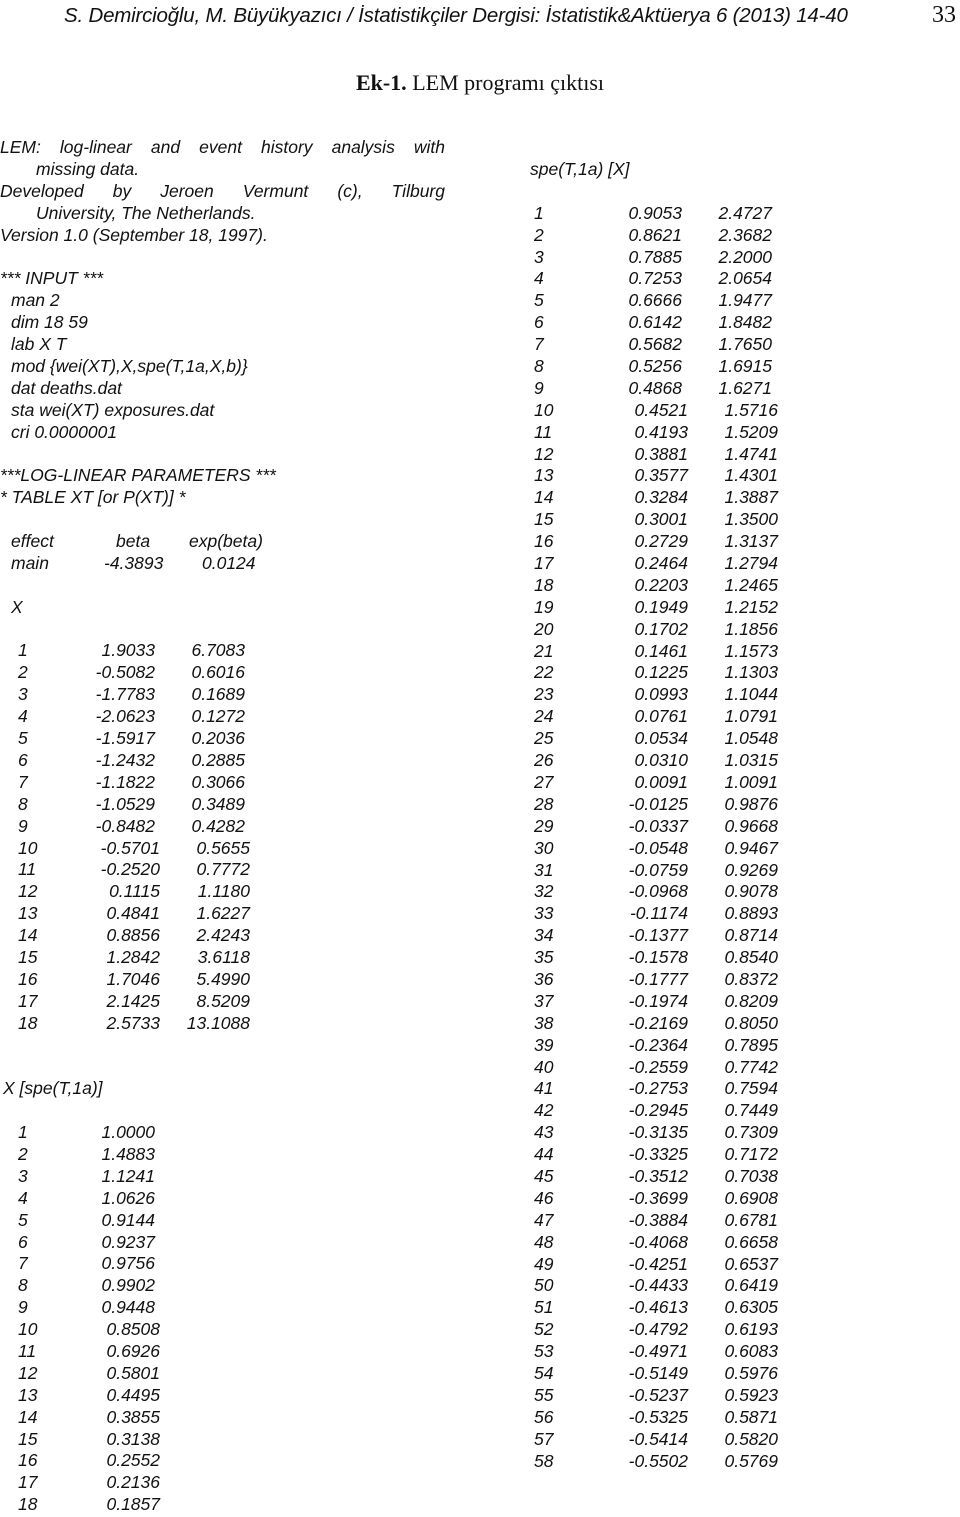  I want to click on row-beta: -0.2169, so click(658, 1022).